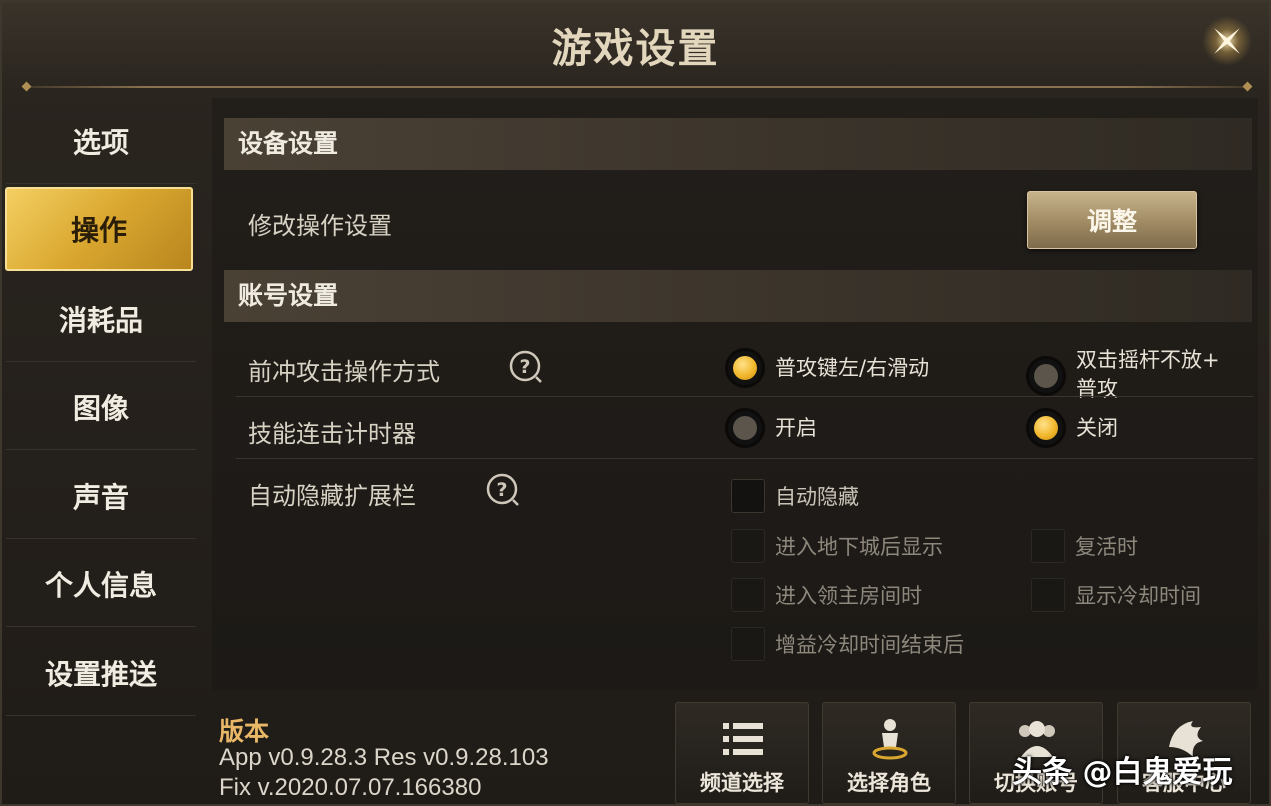 This screenshot has width=1271, height=806. I want to click on window-title: 游戏设置, so click(635, 49).